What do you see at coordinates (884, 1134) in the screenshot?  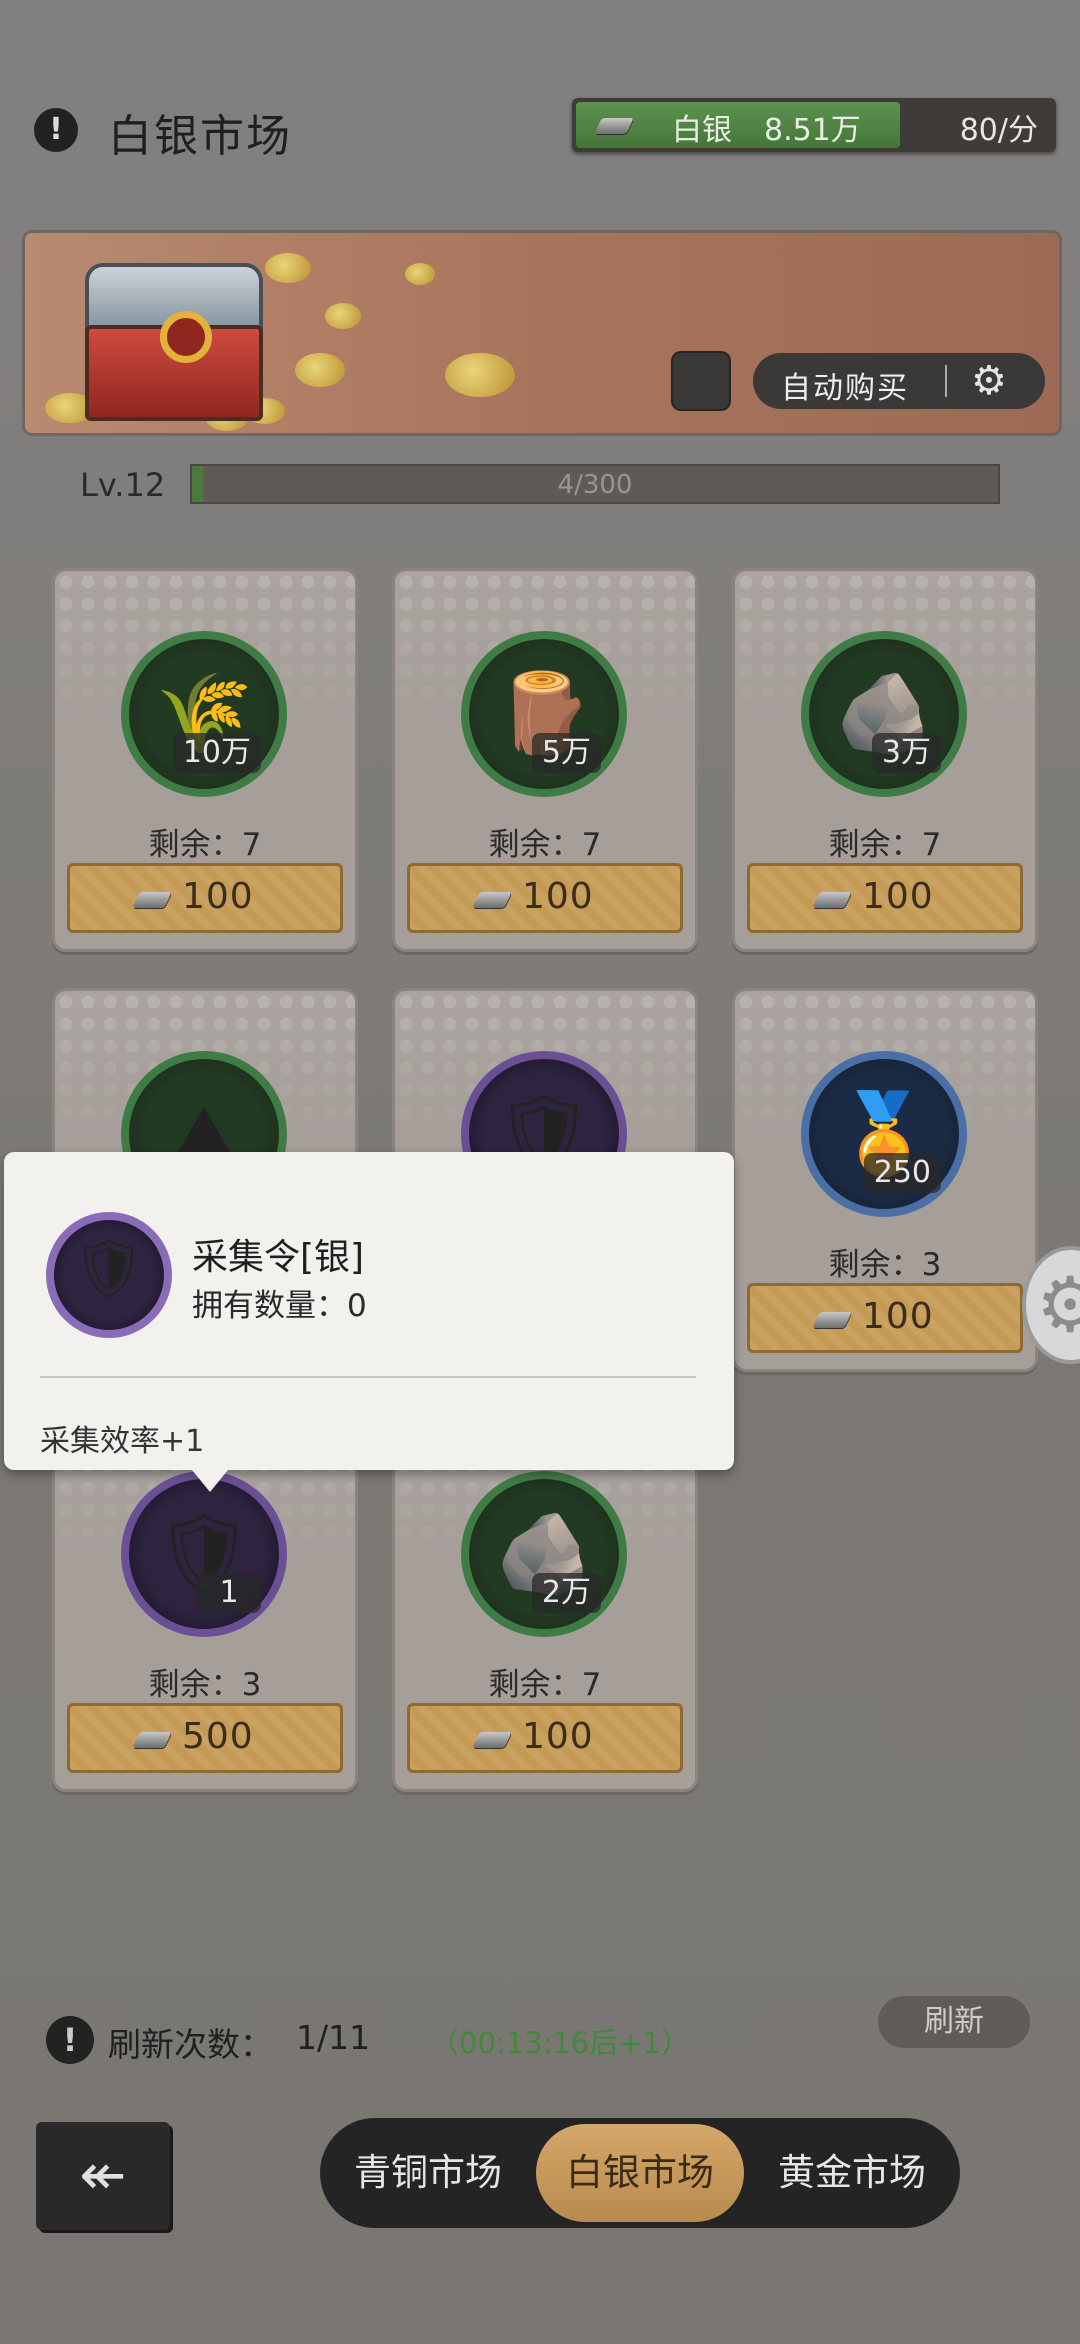 I see `medal-icon: 🏅 250` at bounding box center [884, 1134].